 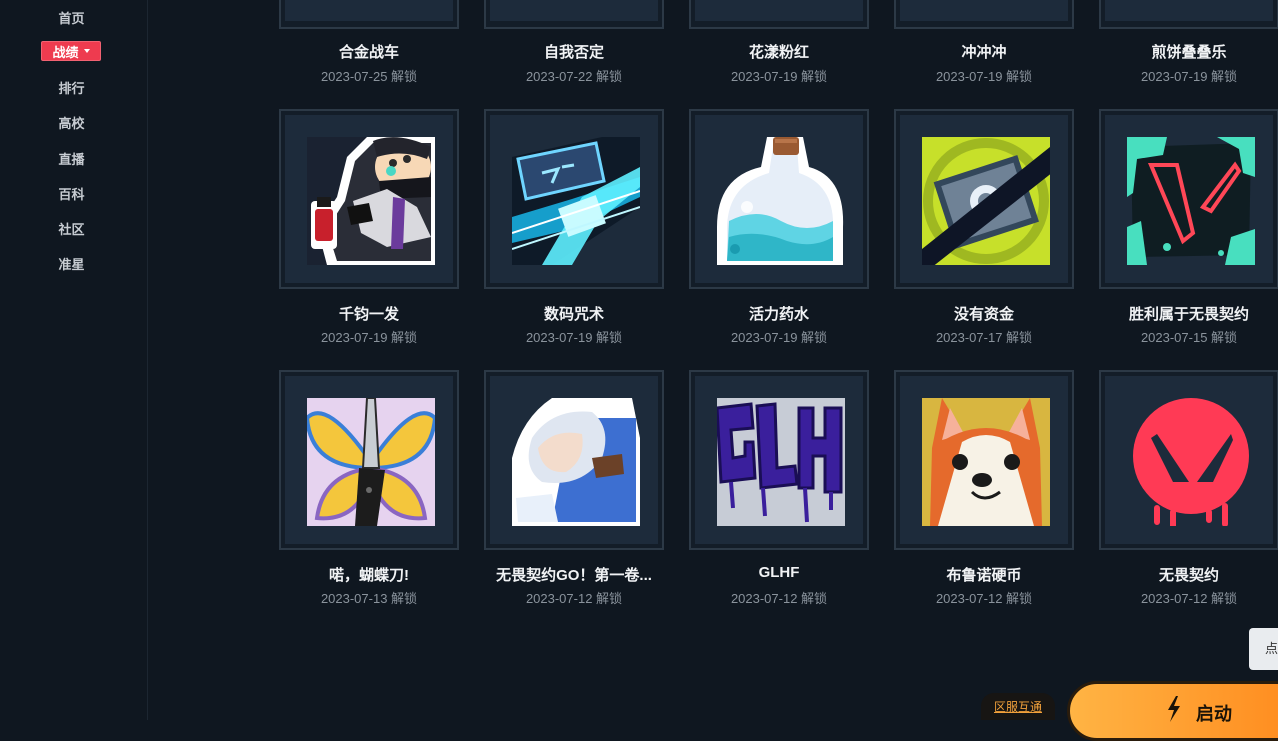 I want to click on no-credits-spray-icon, so click(x=986, y=201).